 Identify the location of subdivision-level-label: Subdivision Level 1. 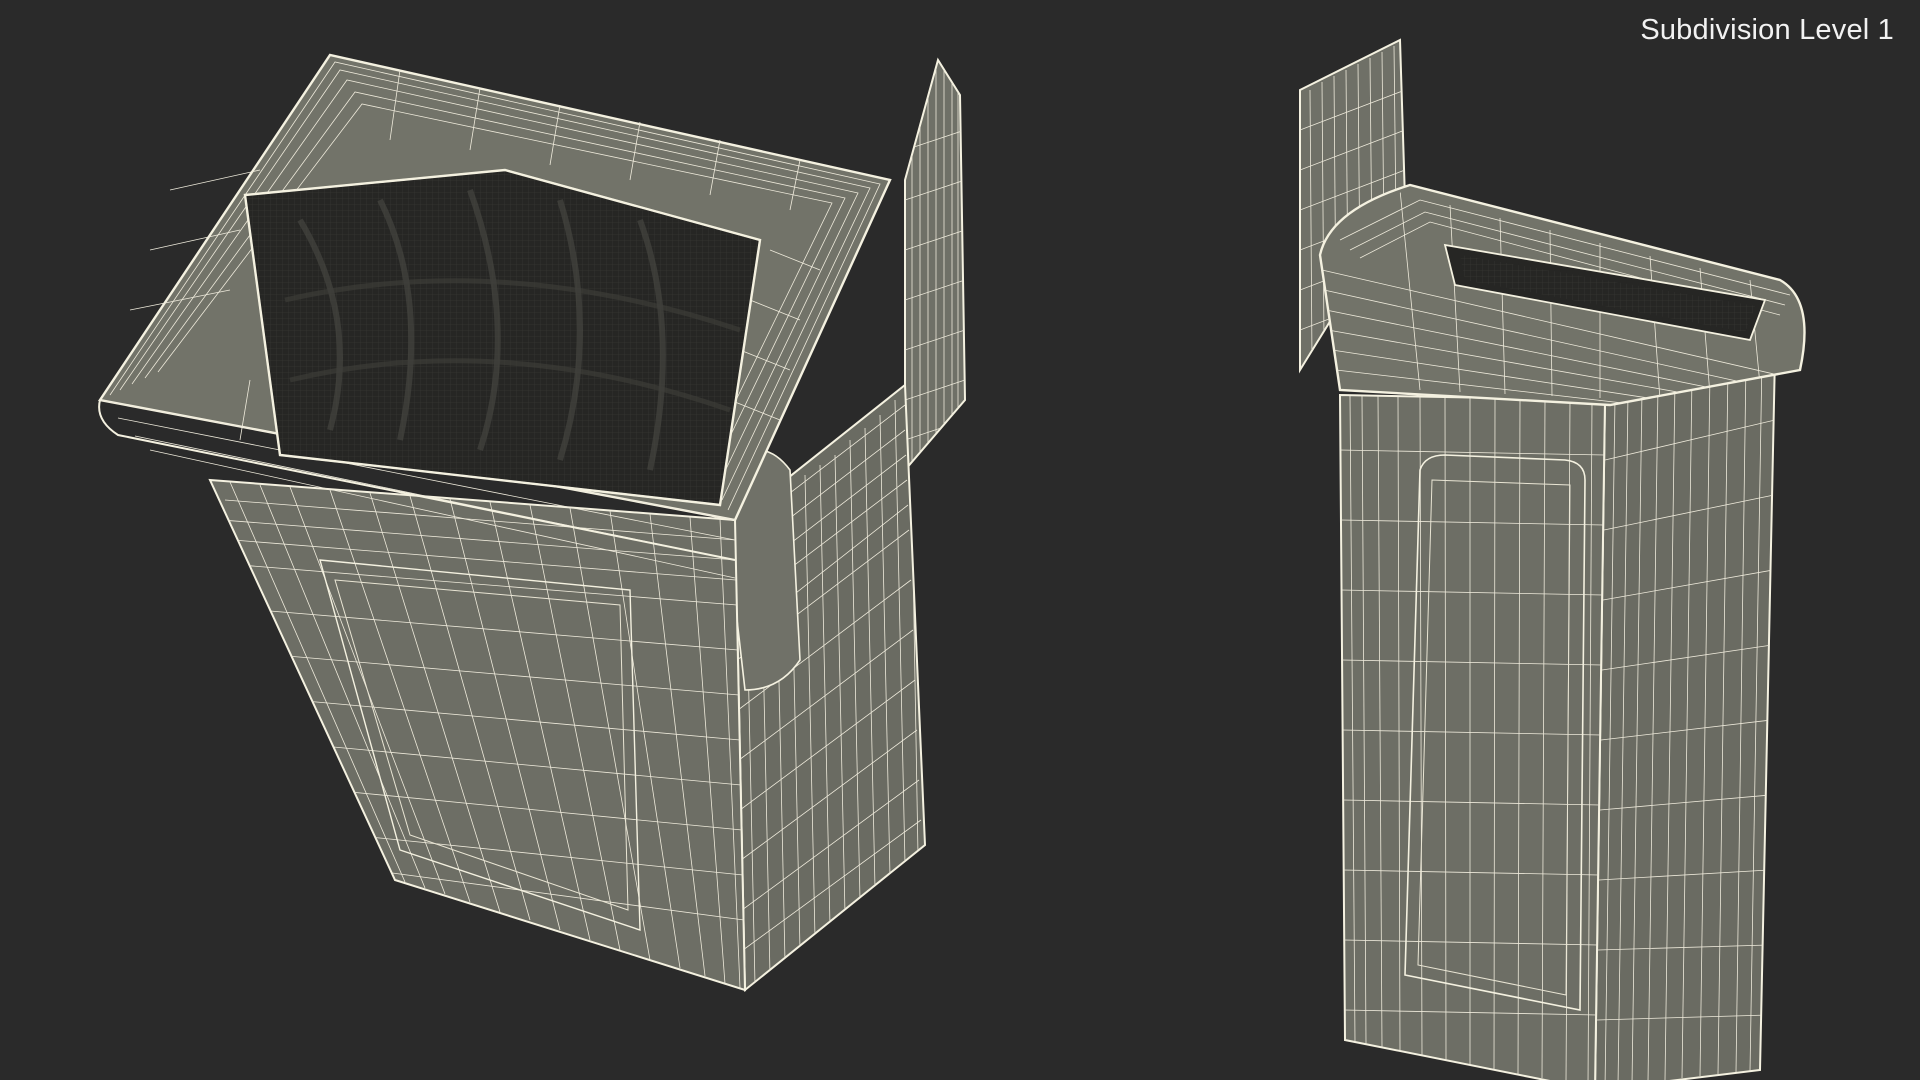
(1767, 30).